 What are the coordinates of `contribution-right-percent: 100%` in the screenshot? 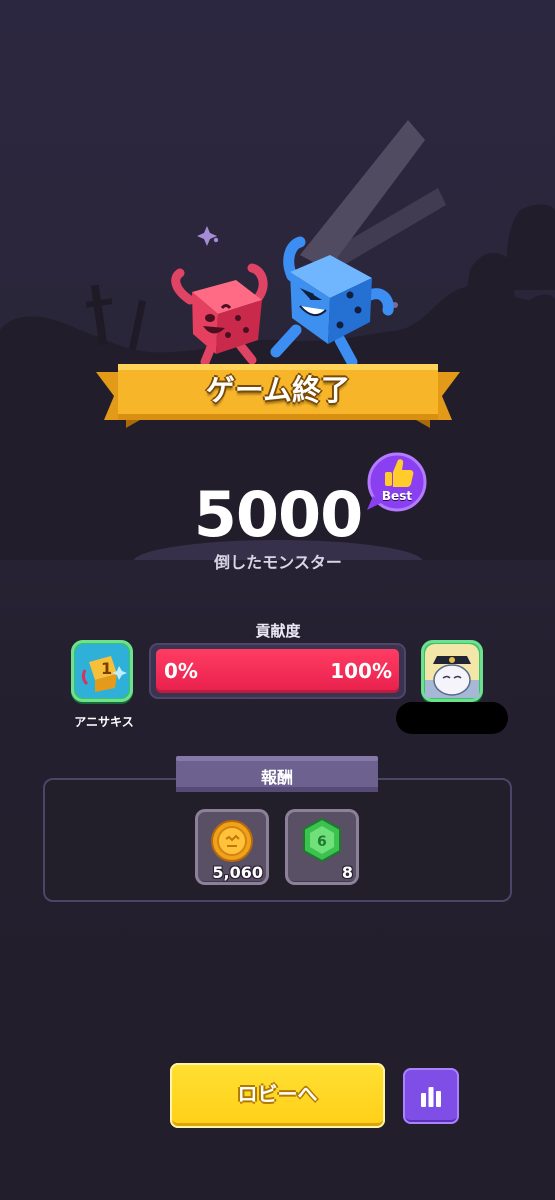 It's located at (361, 671).